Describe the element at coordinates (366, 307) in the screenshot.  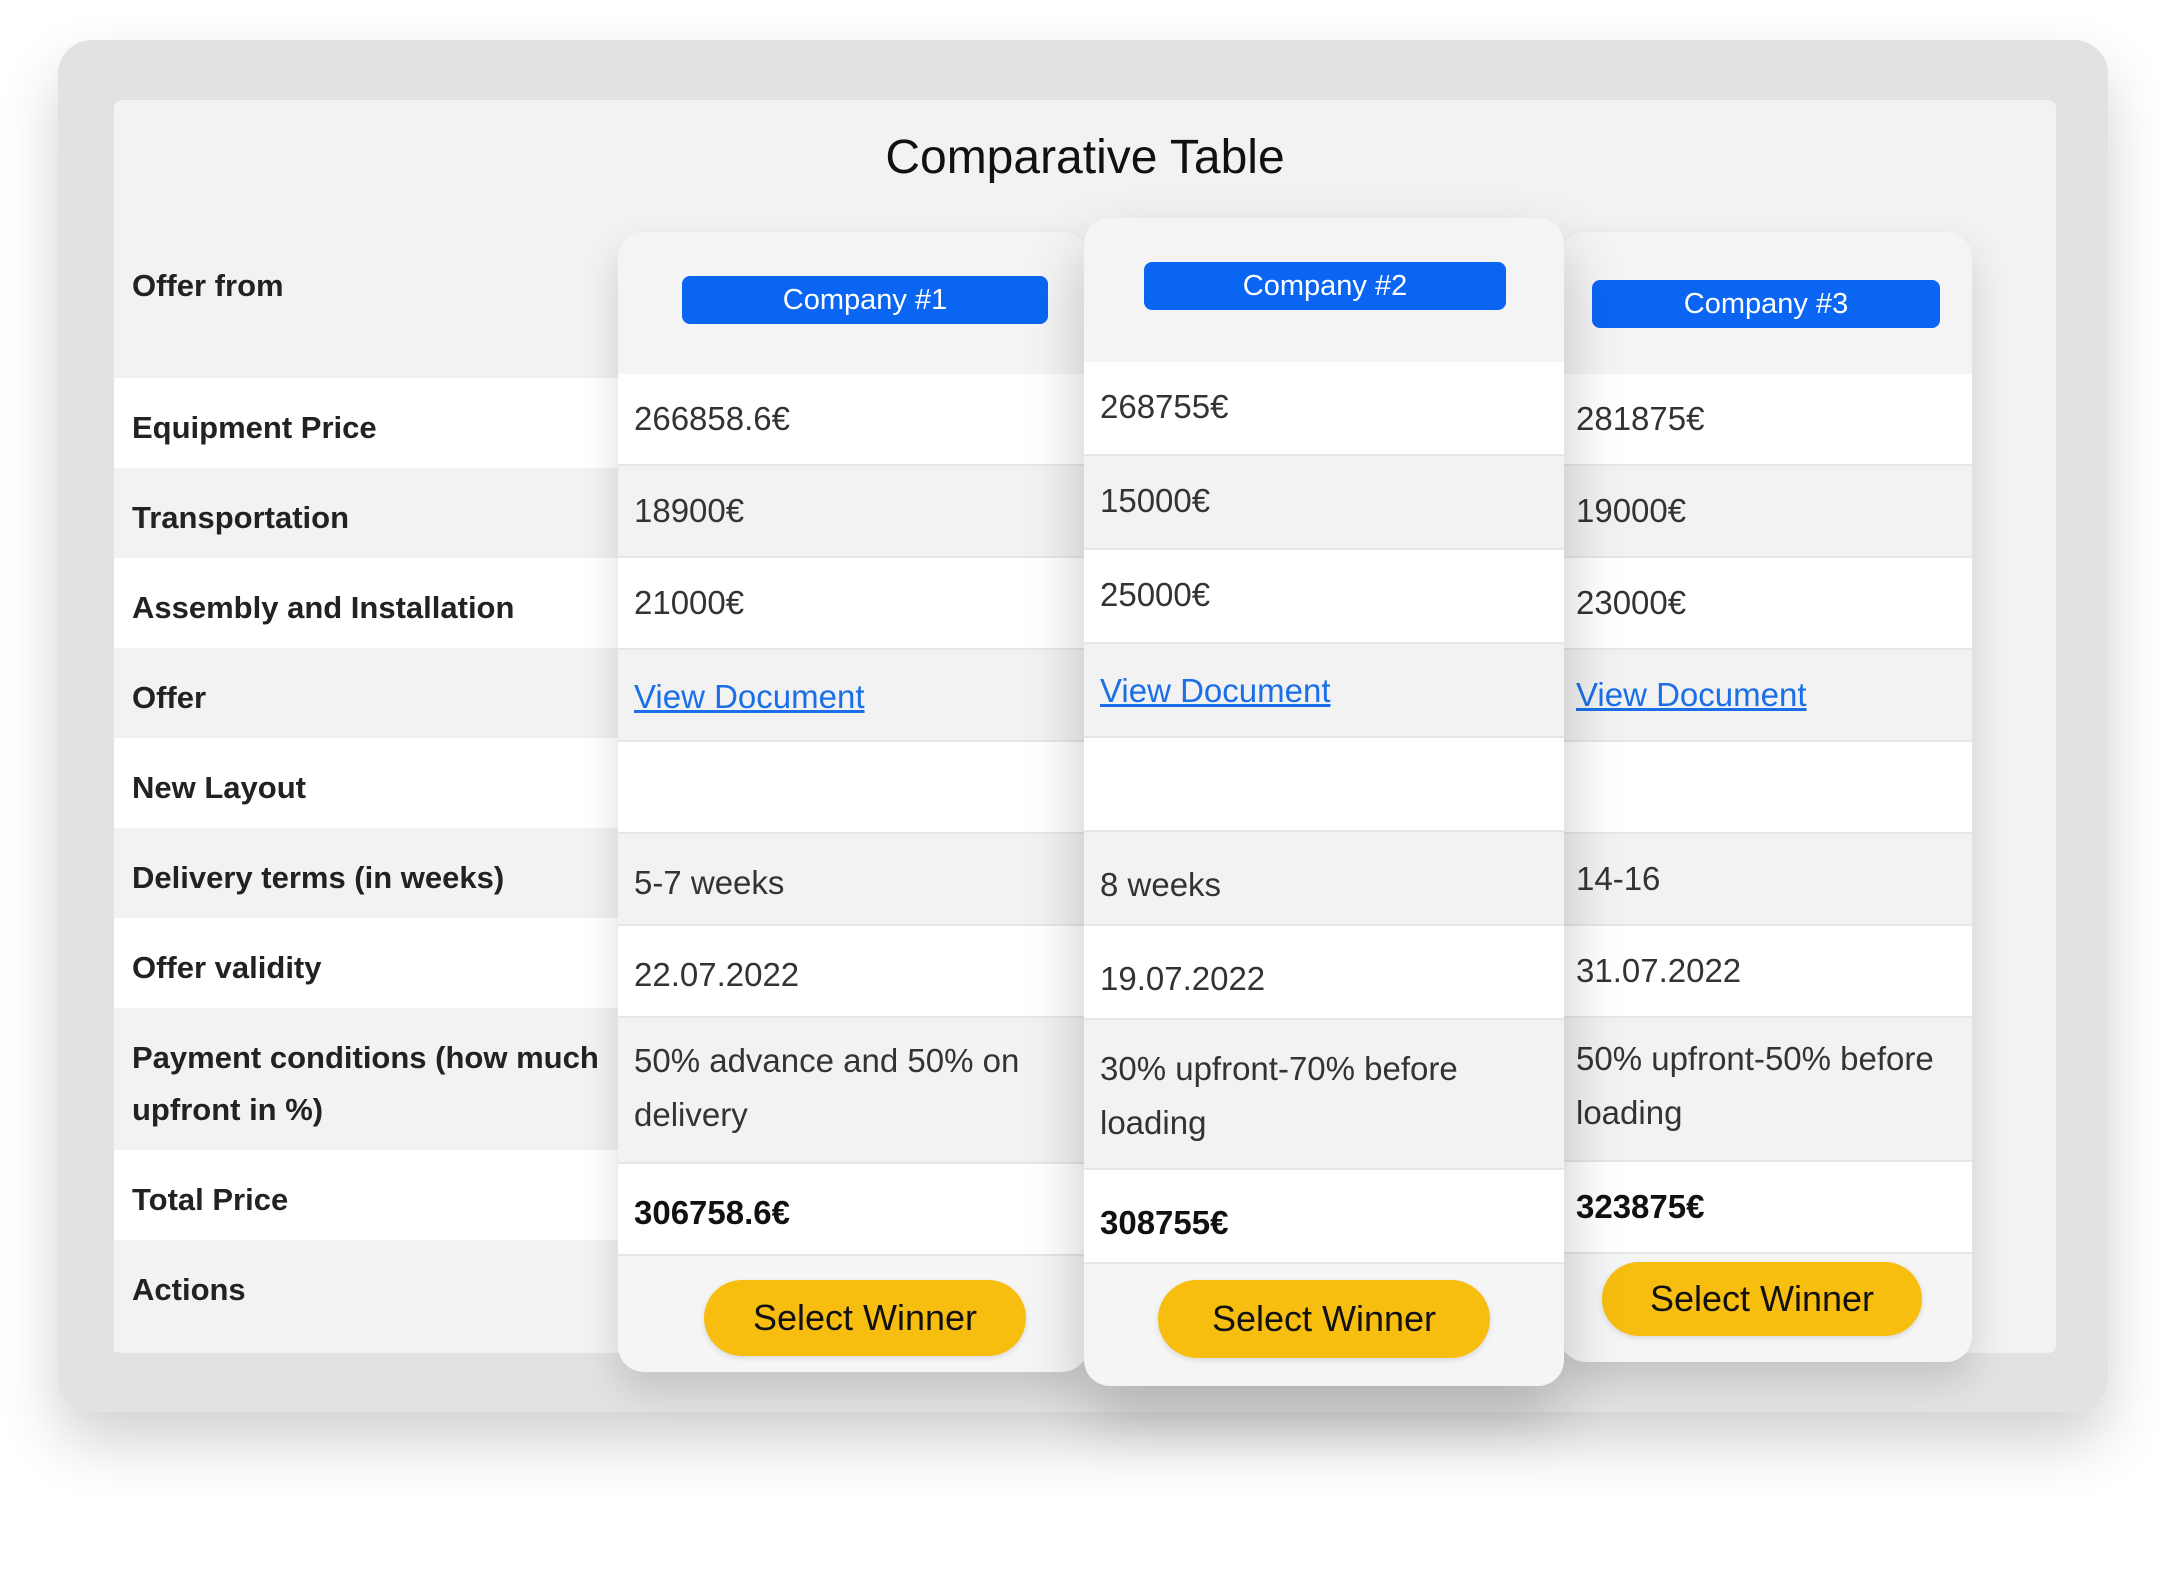
I see `row-label-offer-from: Offer from` at that location.